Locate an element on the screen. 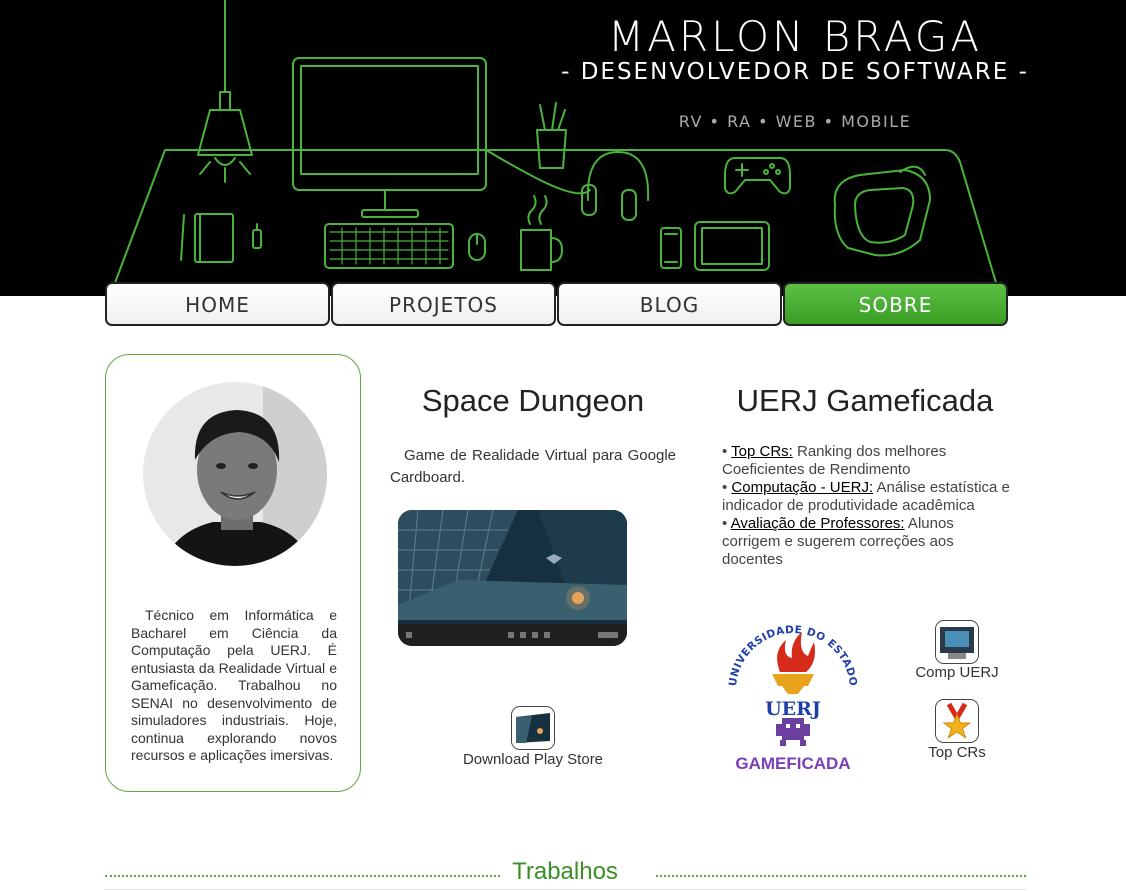  download-play-store-link: Download Play Store is located at coordinates (533, 759).